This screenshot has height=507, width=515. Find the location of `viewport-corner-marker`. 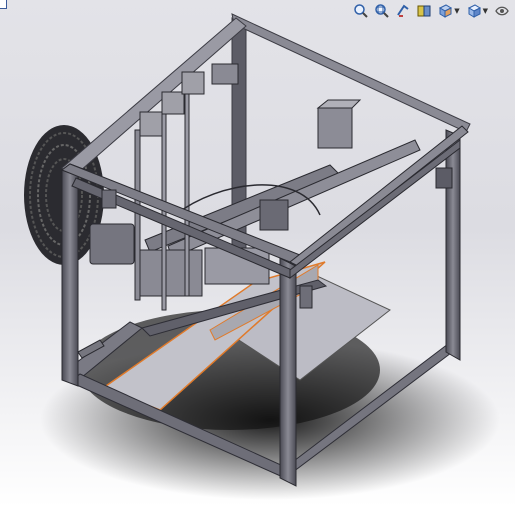

viewport-corner-marker is located at coordinates (3, 4).